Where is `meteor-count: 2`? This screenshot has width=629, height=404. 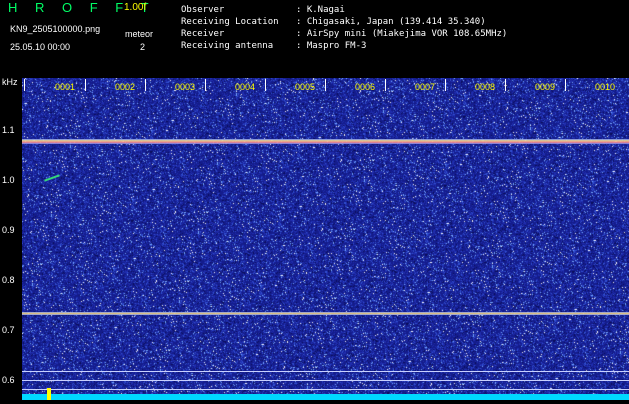 meteor-count: 2 is located at coordinates (143, 47).